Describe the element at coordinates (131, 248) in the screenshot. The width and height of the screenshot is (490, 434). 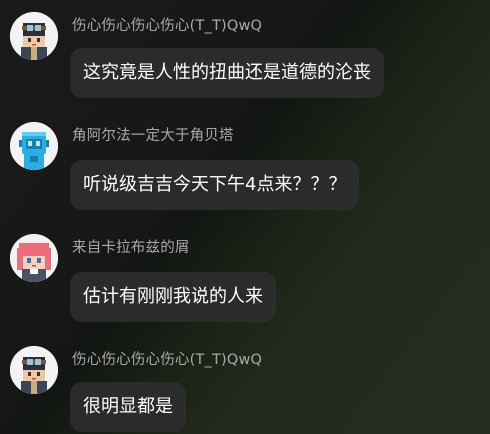
I see `username: 来自卡拉布兹的屑` at that location.